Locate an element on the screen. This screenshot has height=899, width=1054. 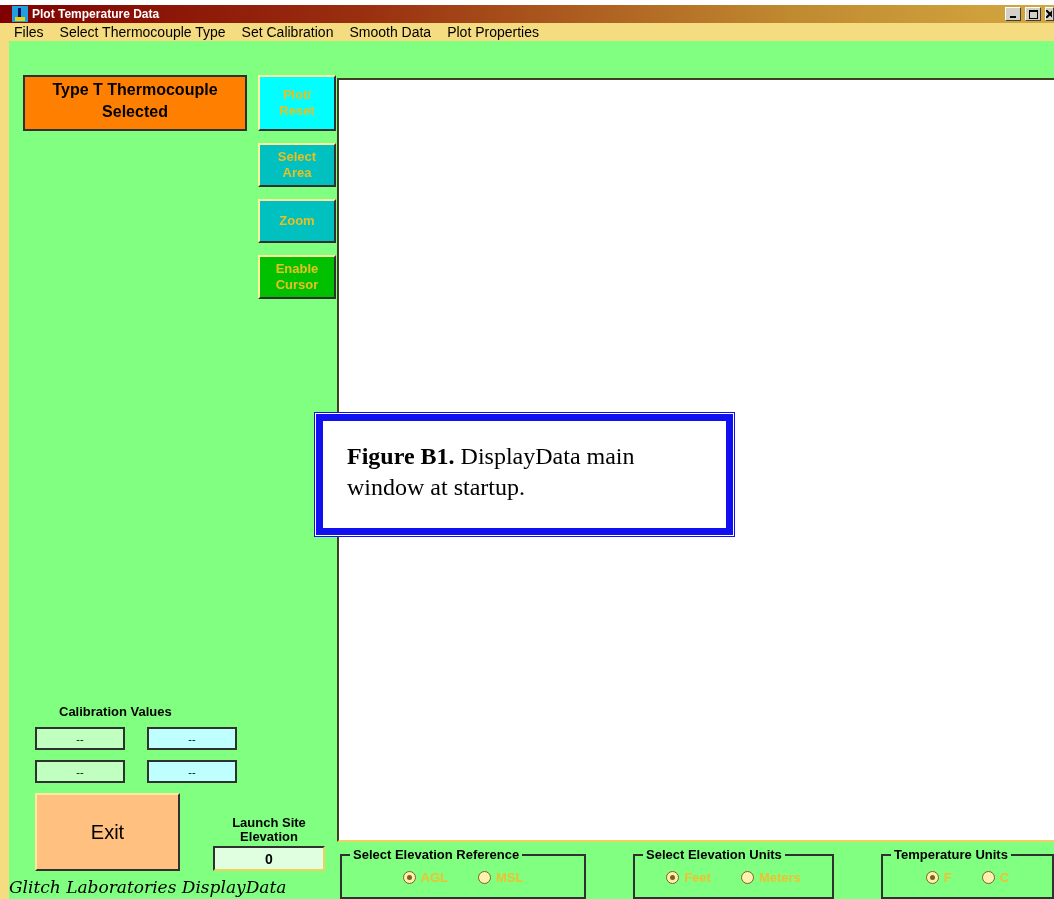
menu-item: Set Calibration is located at coordinates (291, 32).